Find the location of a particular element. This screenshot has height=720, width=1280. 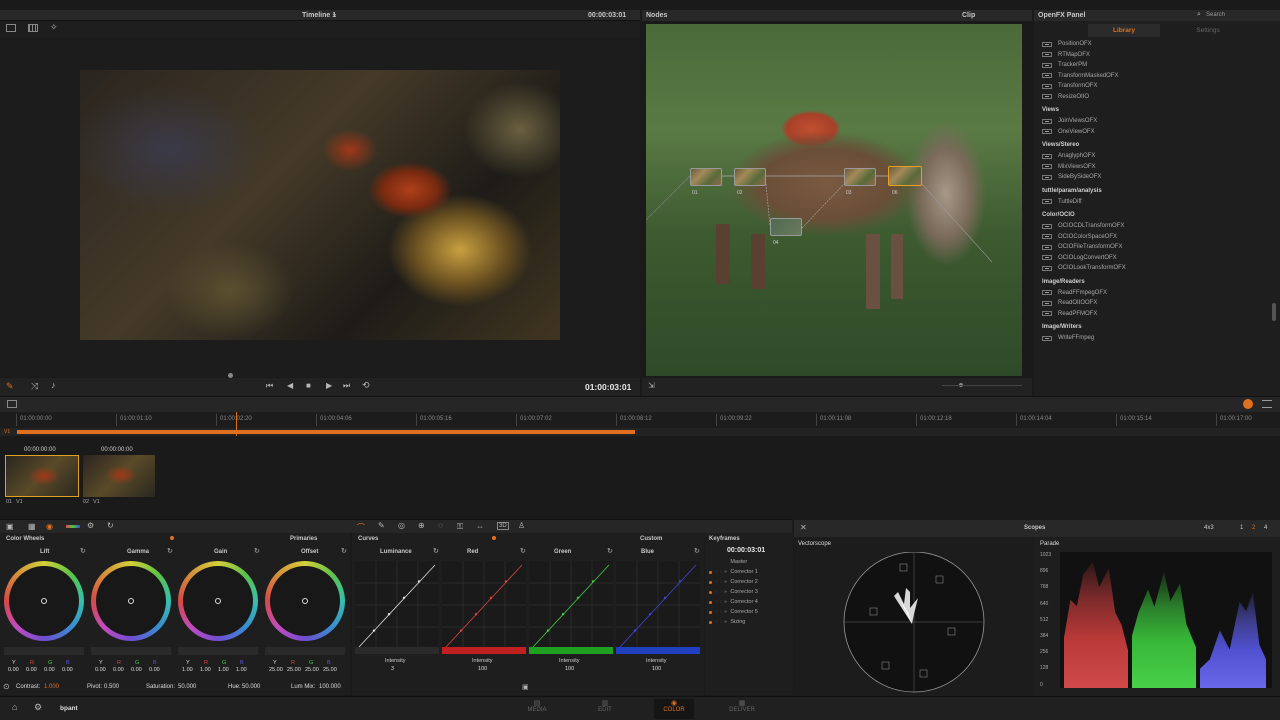

ofx-icon: ♙ is located at coordinates (521, 525).